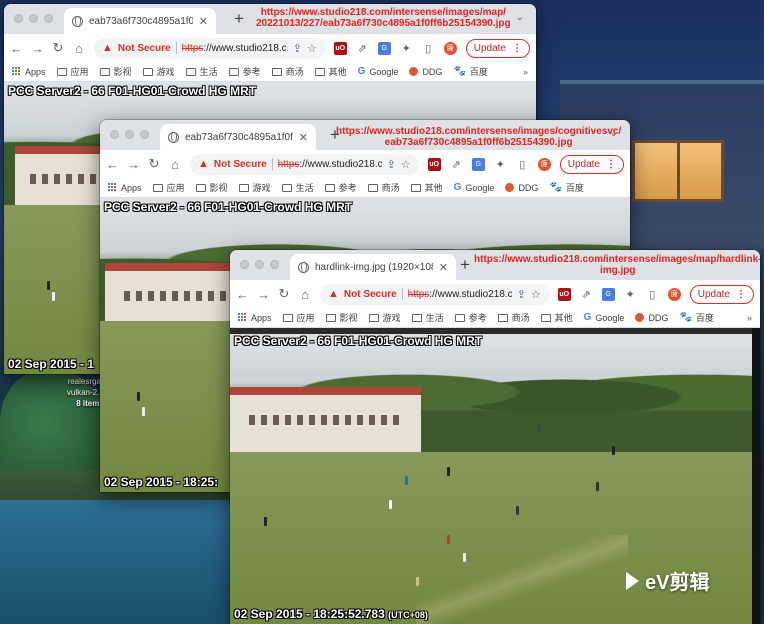 The height and width of the screenshot is (624, 764). Describe the element at coordinates (373, 267) in the screenshot. I see `active-tab: hardlink-img.jpg (1920×1080) ✕` at that location.